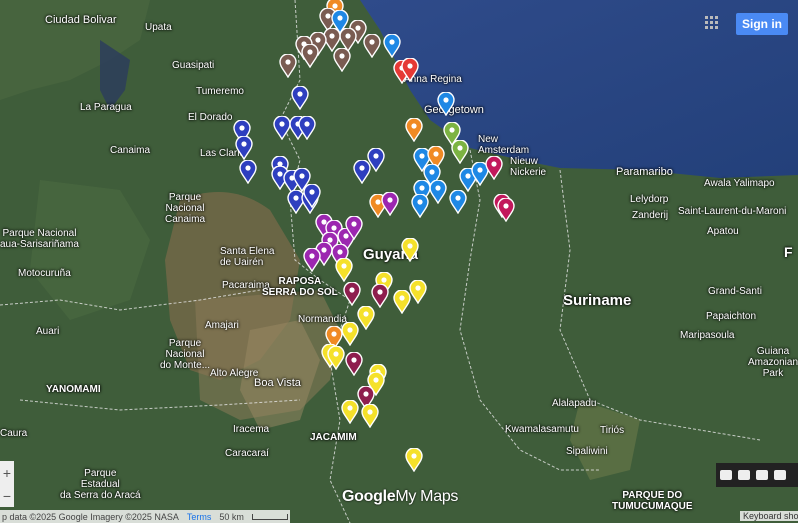 Image resolution: width=798 pixels, height=523 pixels. Describe the element at coordinates (780, 475) in the screenshot. I see `gear-icon` at that location.